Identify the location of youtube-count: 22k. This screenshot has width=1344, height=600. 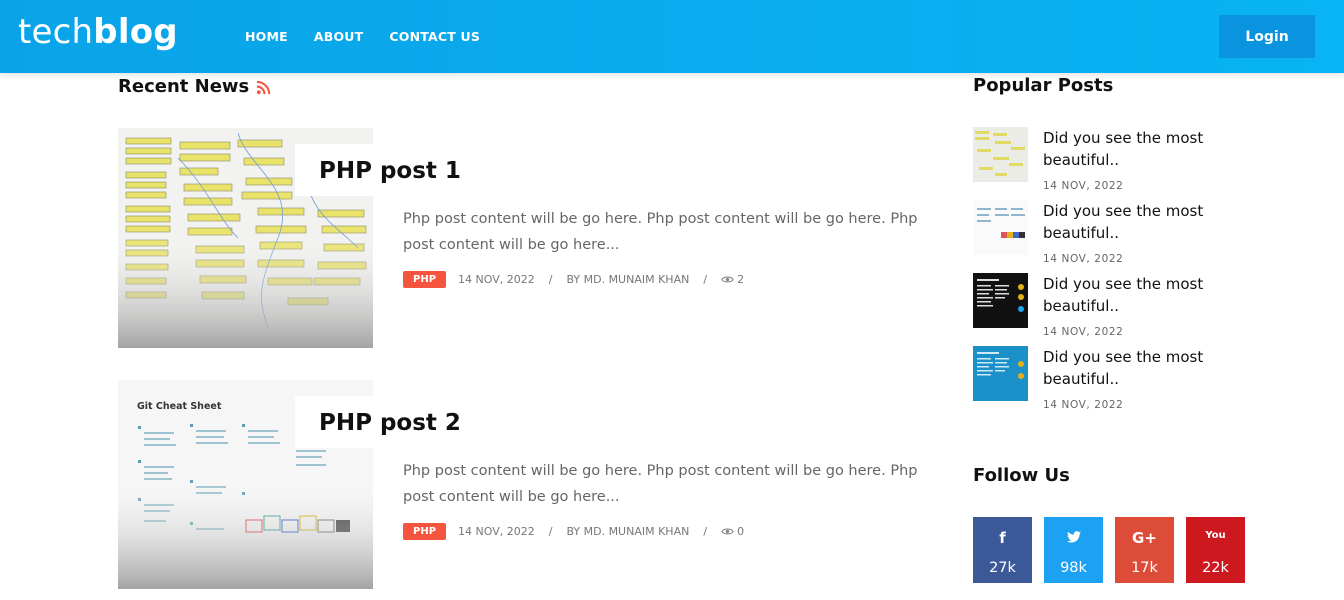
(1215, 568).